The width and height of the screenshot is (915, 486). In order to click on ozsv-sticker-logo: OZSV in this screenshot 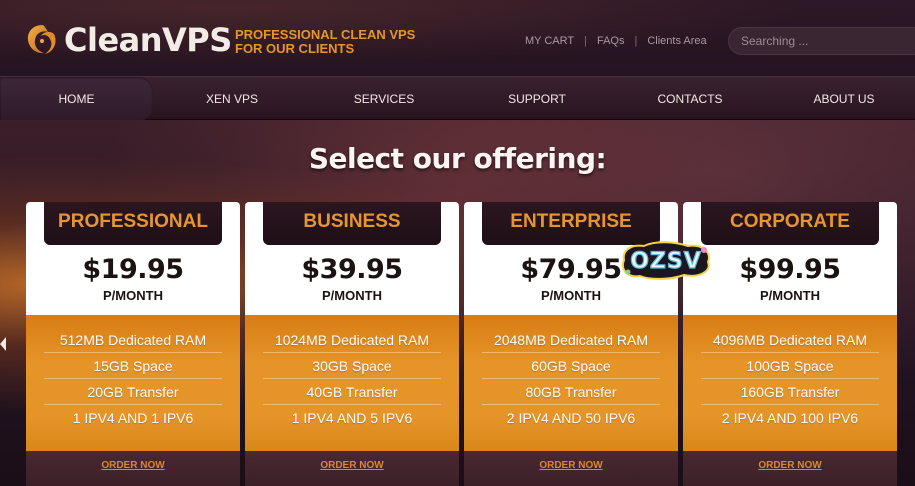, I will do `click(666, 260)`.